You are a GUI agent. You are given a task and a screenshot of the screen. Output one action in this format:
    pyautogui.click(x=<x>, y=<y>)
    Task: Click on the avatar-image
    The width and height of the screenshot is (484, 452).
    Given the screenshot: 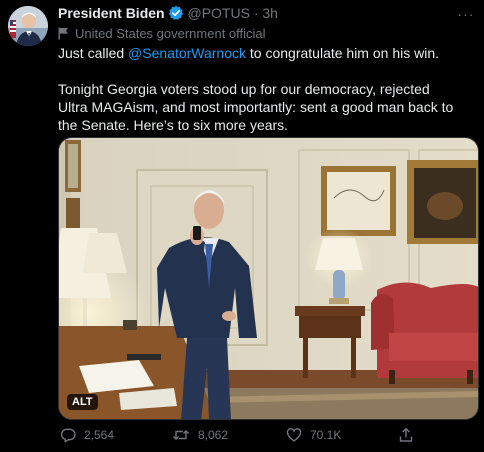 What is the action you would take?
    pyautogui.click(x=28, y=26)
    